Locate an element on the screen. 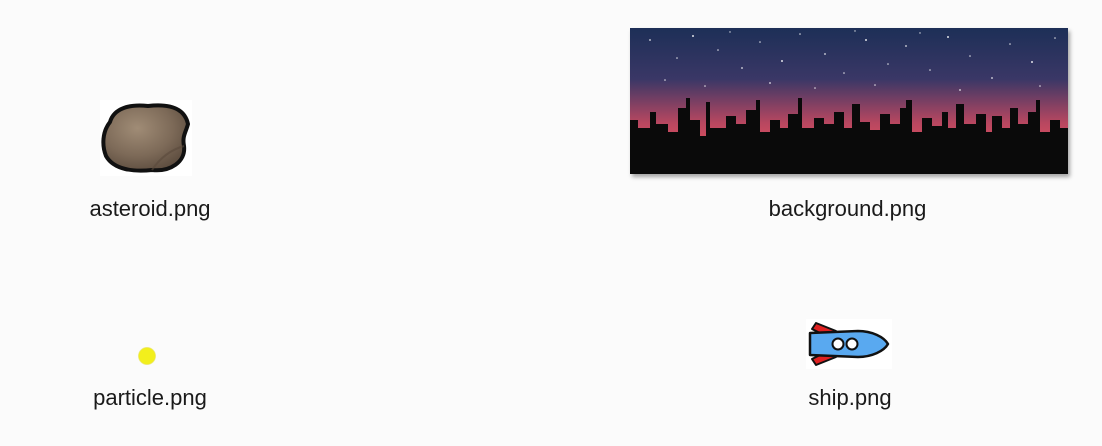 This screenshot has height=446, width=1102. asteroid-thumbnail-icon is located at coordinates (146, 138).